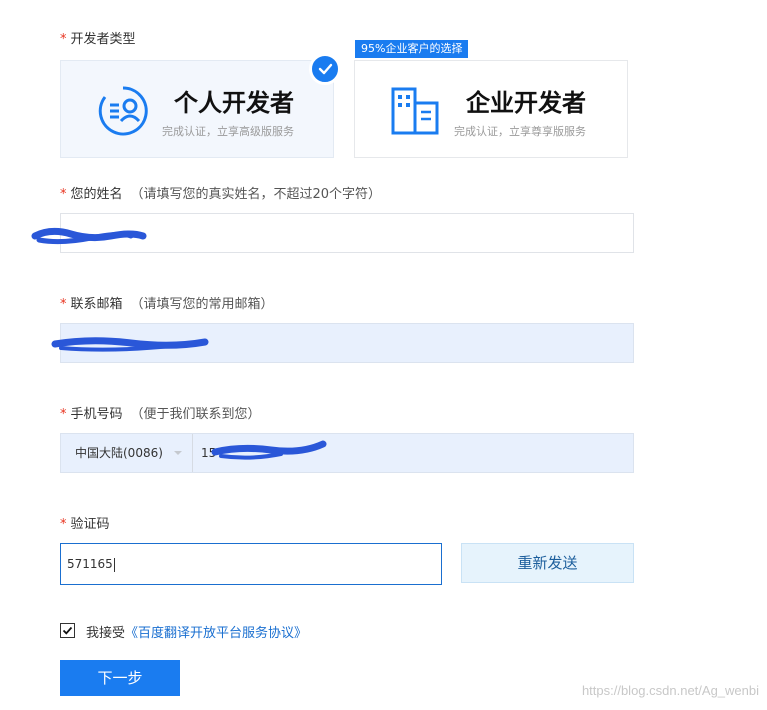  What do you see at coordinates (415, 111) in the screenshot?
I see `enterprise-building-icon` at bounding box center [415, 111].